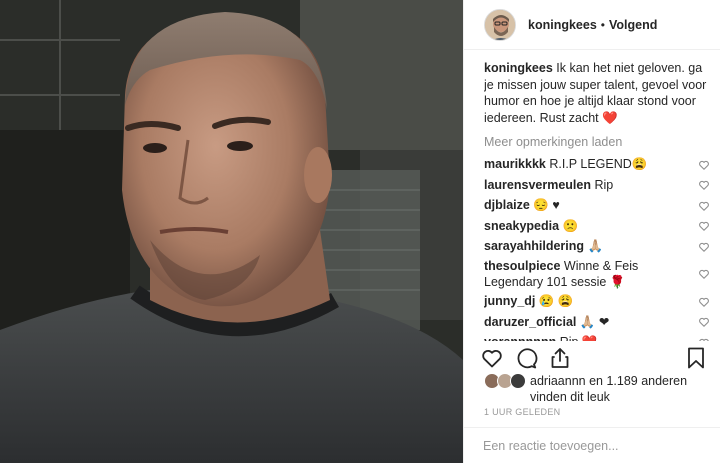 The width and height of the screenshot is (720, 463). I want to click on comment-body: djblaize 😔 ♥, so click(591, 205).